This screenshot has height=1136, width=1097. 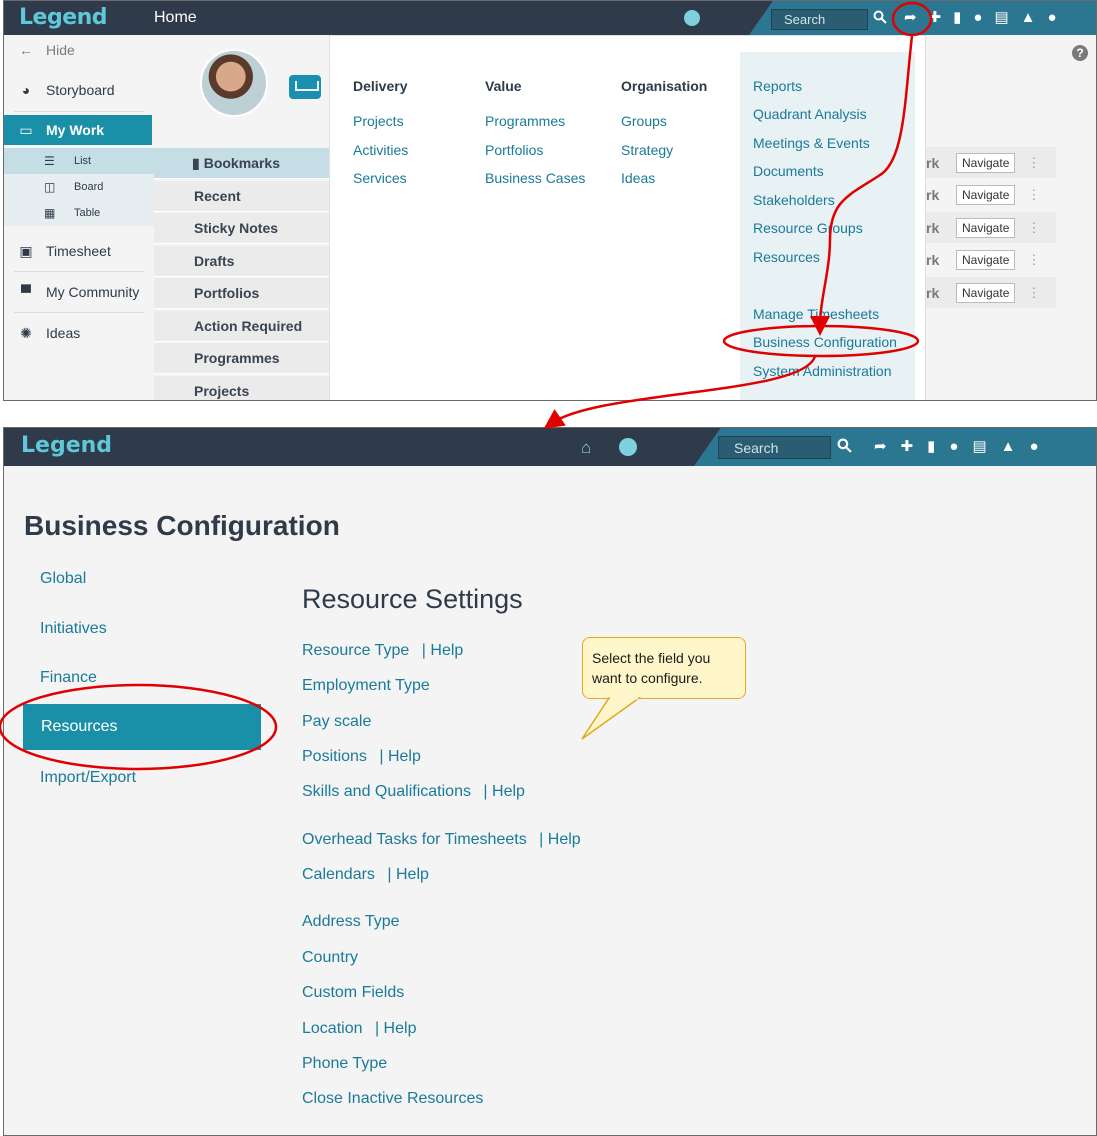 What do you see at coordinates (353, 993) in the screenshot?
I see `custom-fields-link: Custom Fields` at bounding box center [353, 993].